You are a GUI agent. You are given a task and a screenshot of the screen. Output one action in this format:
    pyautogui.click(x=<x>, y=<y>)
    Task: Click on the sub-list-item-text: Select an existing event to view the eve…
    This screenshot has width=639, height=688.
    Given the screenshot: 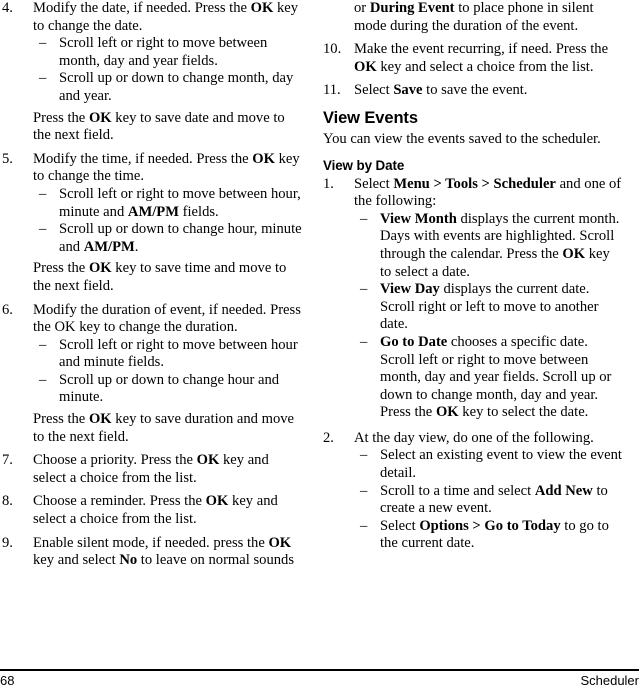 What is the action you would take?
    pyautogui.click(x=501, y=464)
    